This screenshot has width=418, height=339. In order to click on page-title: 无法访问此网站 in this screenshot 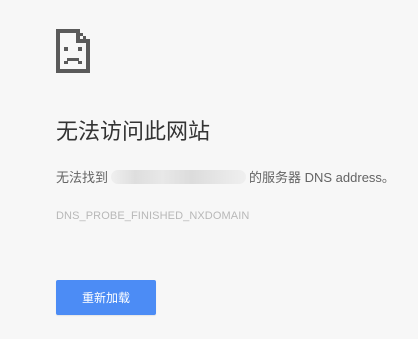, I will do `click(133, 131)`.